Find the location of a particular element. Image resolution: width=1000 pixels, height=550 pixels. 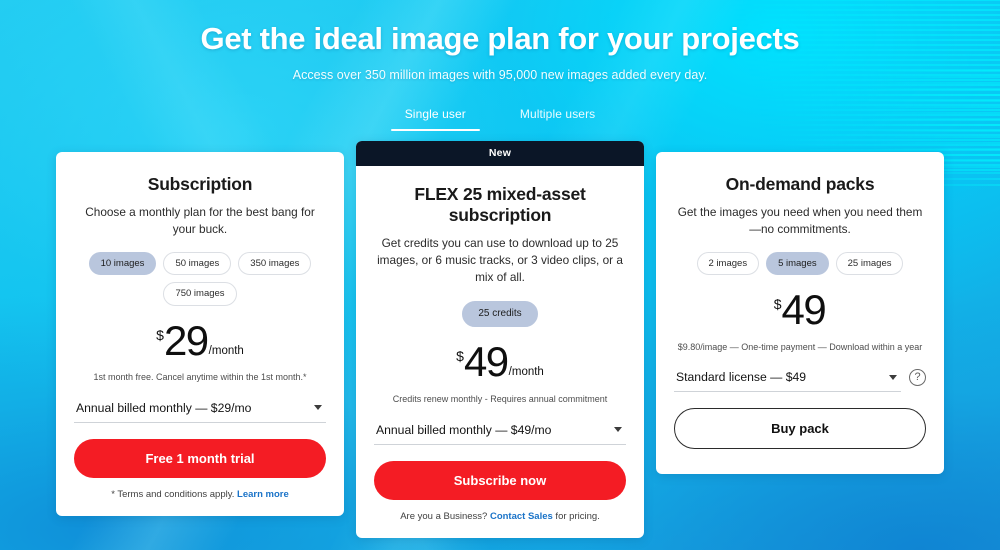

buy-pack-button: Buy pack is located at coordinates (800, 429).